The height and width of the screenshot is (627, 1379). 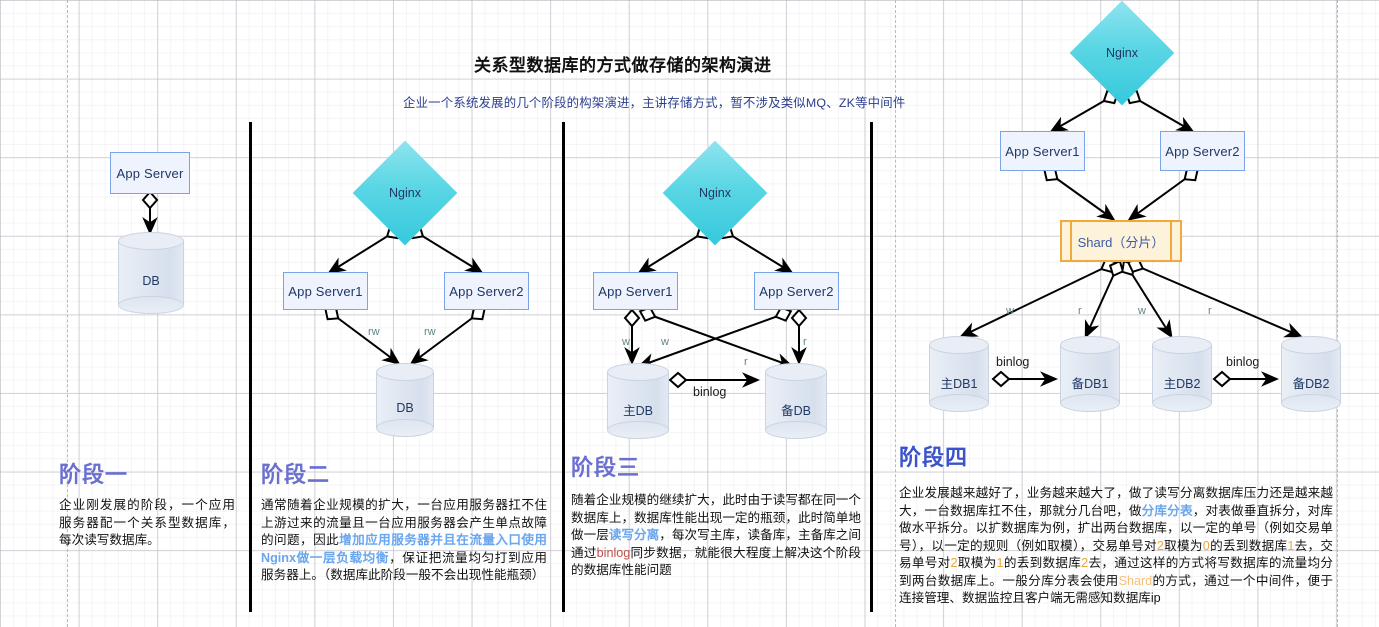 I want to click on stage2-app-server1-node: App Server1, so click(x=325, y=291).